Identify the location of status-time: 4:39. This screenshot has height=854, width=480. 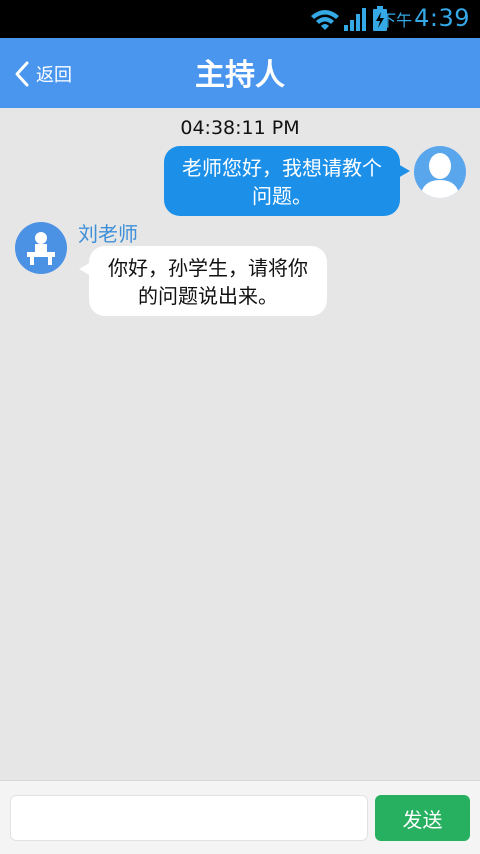
(442, 18).